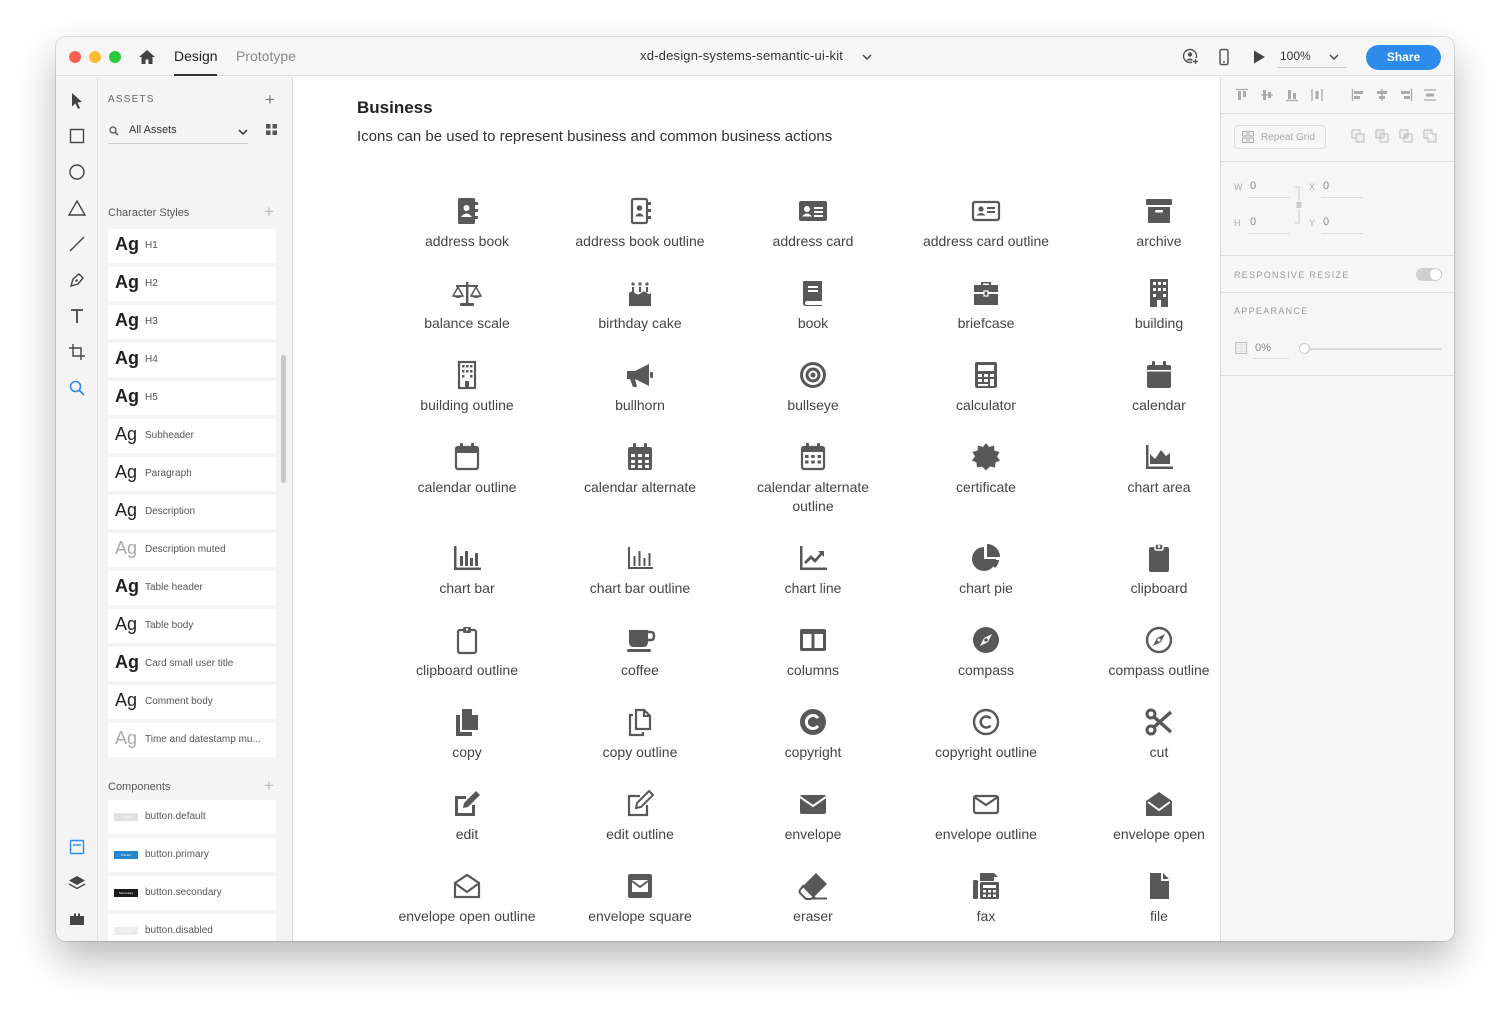 Image resolution: width=1510 pixels, height=1015 pixels. I want to click on character-style-item: Ag Table header, so click(192, 588).